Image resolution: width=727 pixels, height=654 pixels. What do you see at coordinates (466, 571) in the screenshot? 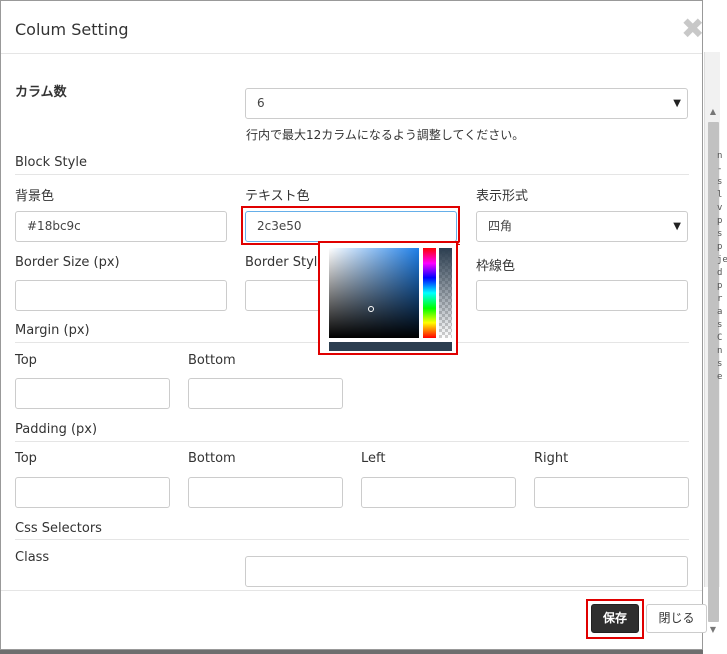
I see `class-input` at bounding box center [466, 571].